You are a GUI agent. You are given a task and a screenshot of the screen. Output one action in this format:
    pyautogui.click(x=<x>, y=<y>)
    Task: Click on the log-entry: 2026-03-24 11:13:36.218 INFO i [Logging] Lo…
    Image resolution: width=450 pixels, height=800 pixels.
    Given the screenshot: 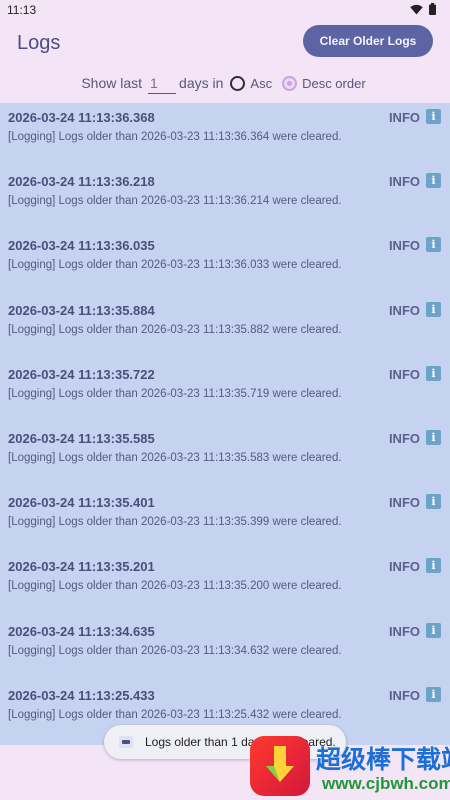 What is the action you would take?
    pyautogui.click(x=225, y=199)
    